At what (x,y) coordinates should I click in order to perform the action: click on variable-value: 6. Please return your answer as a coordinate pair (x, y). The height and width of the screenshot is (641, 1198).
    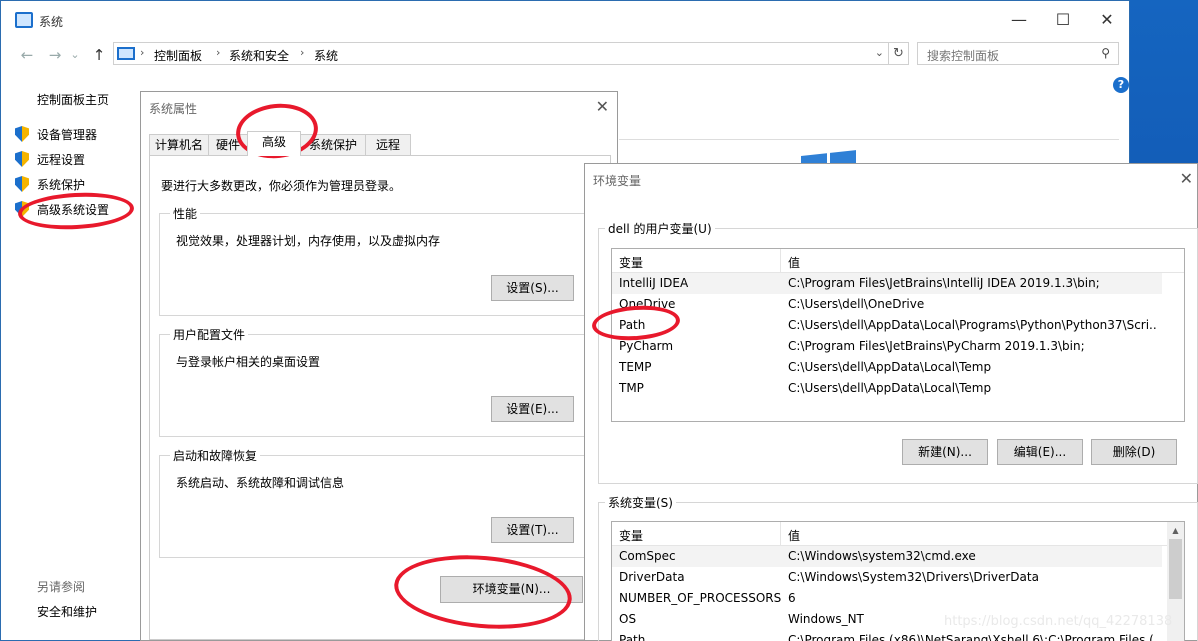
    Looking at the image, I should click on (792, 598).